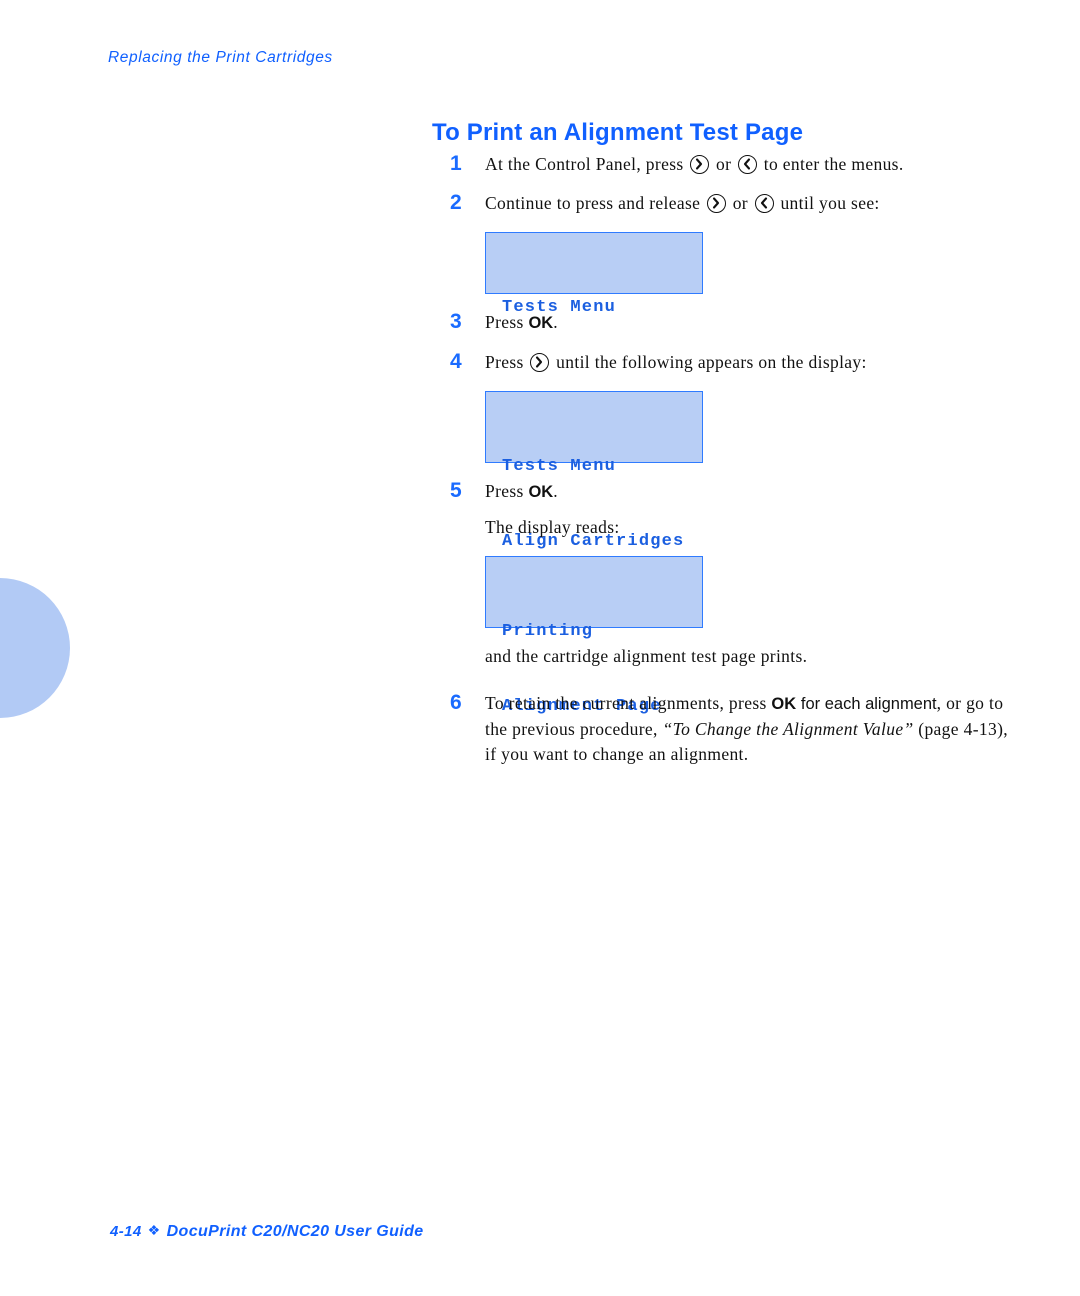 This screenshot has width=1080, height=1296. I want to click on step-2-number: 2, so click(456, 202).